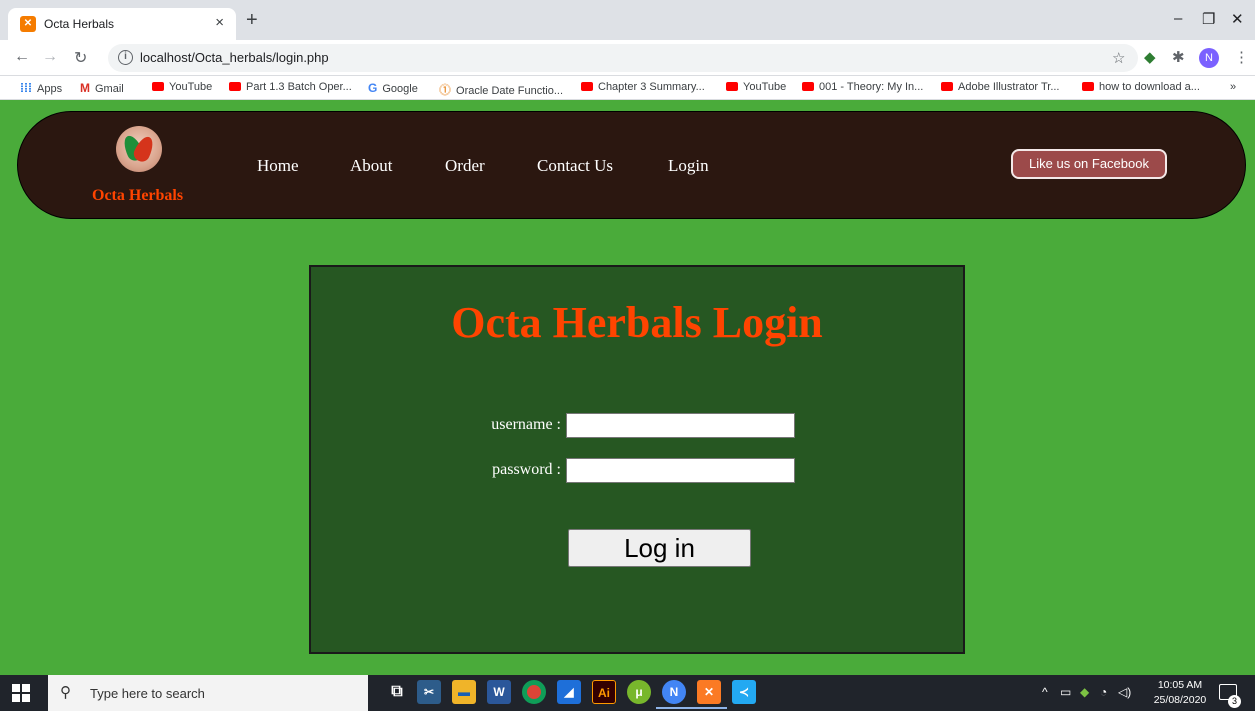 Image resolution: width=1255 pixels, height=711 pixels. Describe the element at coordinates (674, 694) in the screenshot. I see `chrome-profile-icon: N` at that location.